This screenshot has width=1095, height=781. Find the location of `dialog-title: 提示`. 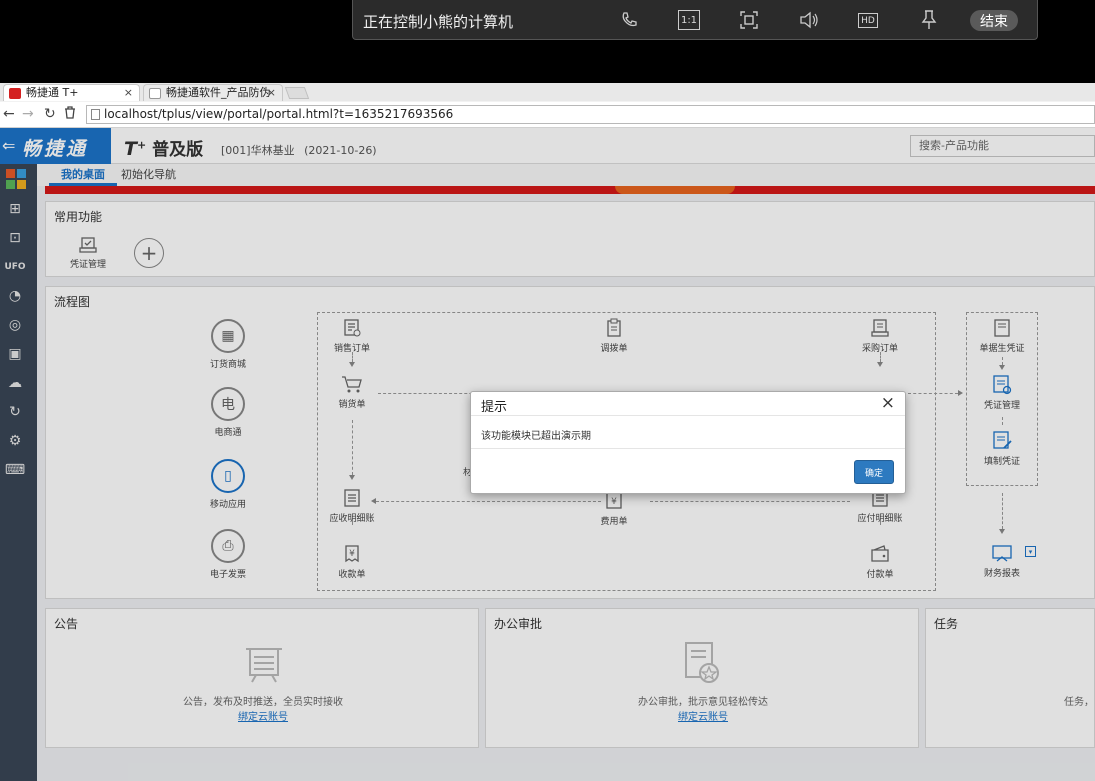

dialog-title: 提示 is located at coordinates (494, 407).